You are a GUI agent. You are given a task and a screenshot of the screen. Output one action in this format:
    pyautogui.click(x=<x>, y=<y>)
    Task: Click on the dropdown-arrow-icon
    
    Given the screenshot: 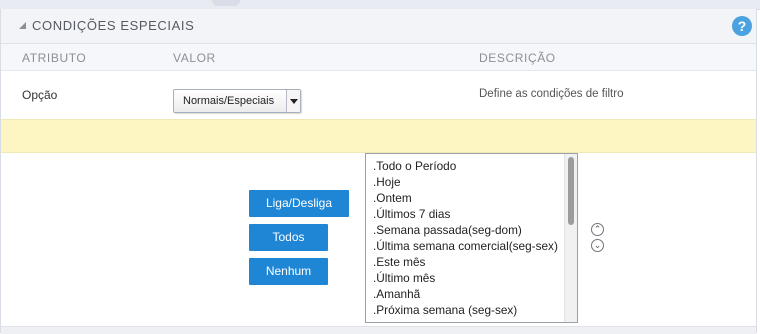 What is the action you would take?
    pyautogui.click(x=293, y=101)
    